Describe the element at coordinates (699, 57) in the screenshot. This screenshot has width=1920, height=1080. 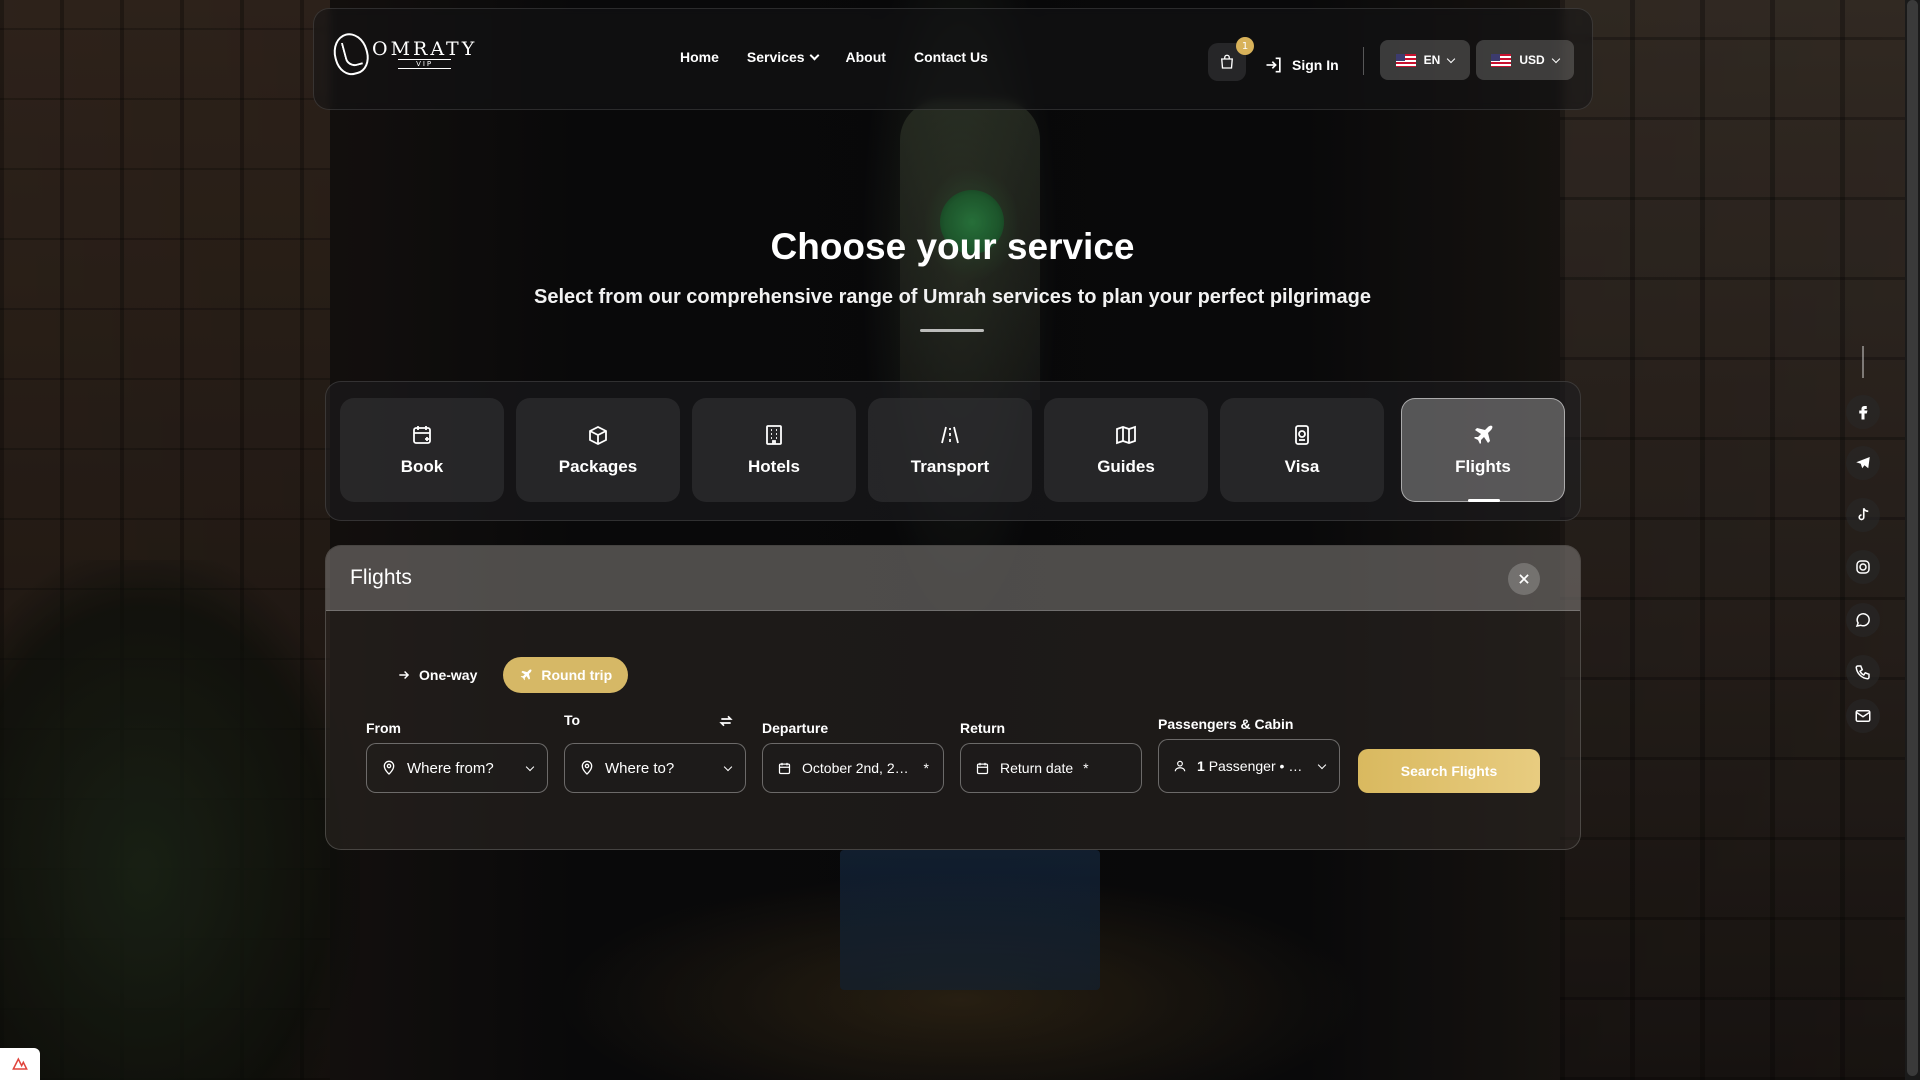
I see `nav-home: Home` at that location.